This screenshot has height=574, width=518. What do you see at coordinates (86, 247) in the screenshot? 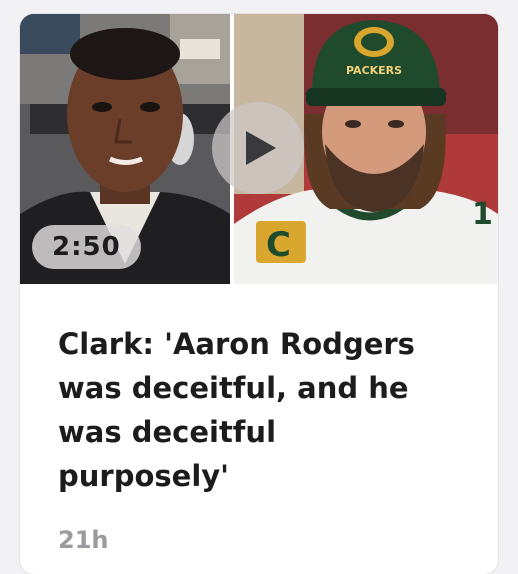
I see `video-duration-badge: 2:50` at bounding box center [86, 247].